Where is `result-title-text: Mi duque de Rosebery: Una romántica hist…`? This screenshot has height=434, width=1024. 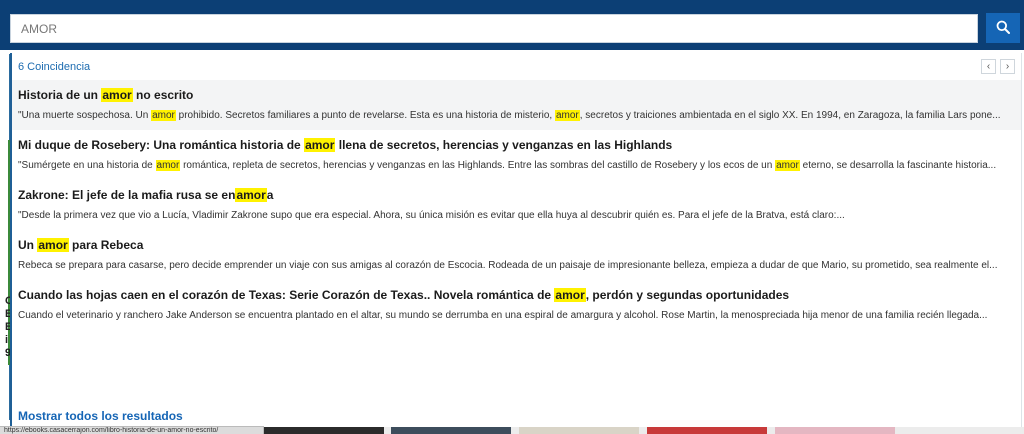
result-title-text: Mi duque de Rosebery: Una romántica hist… is located at coordinates (161, 145).